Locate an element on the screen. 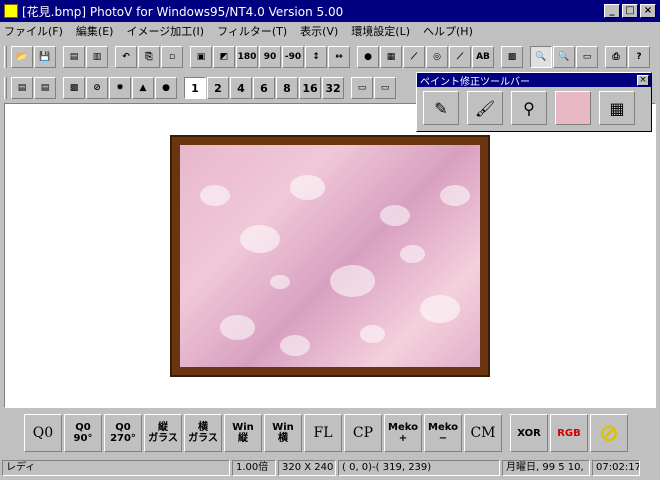  rotate-minus-90-icon: -90 is located at coordinates (293, 57).